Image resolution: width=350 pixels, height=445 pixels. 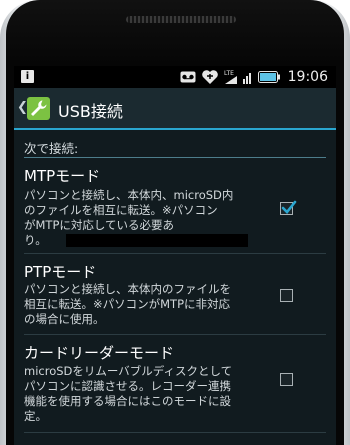 What do you see at coordinates (51, 148) in the screenshot?
I see `section-header: 次で接続:` at bounding box center [51, 148].